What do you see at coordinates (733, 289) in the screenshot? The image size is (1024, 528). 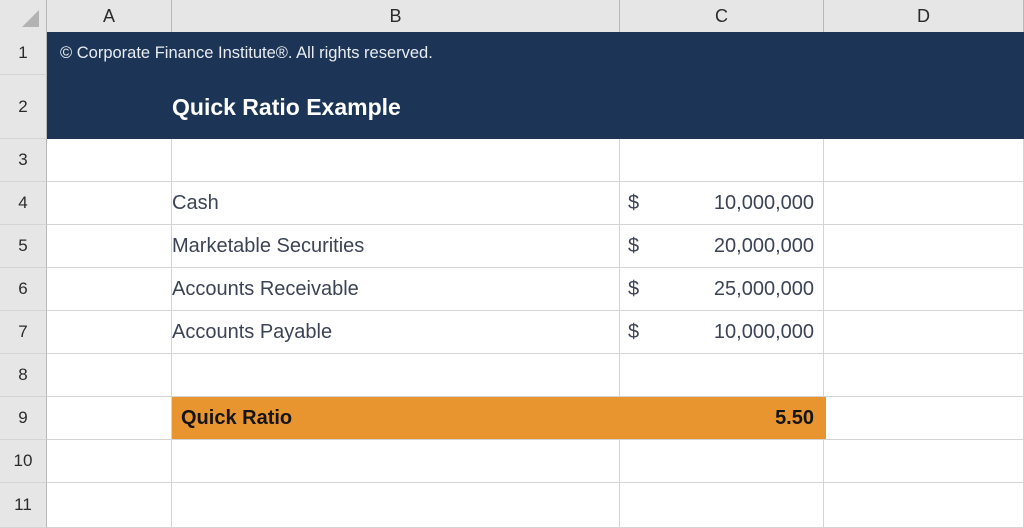 I see `table-row-value: 25,000,000` at bounding box center [733, 289].